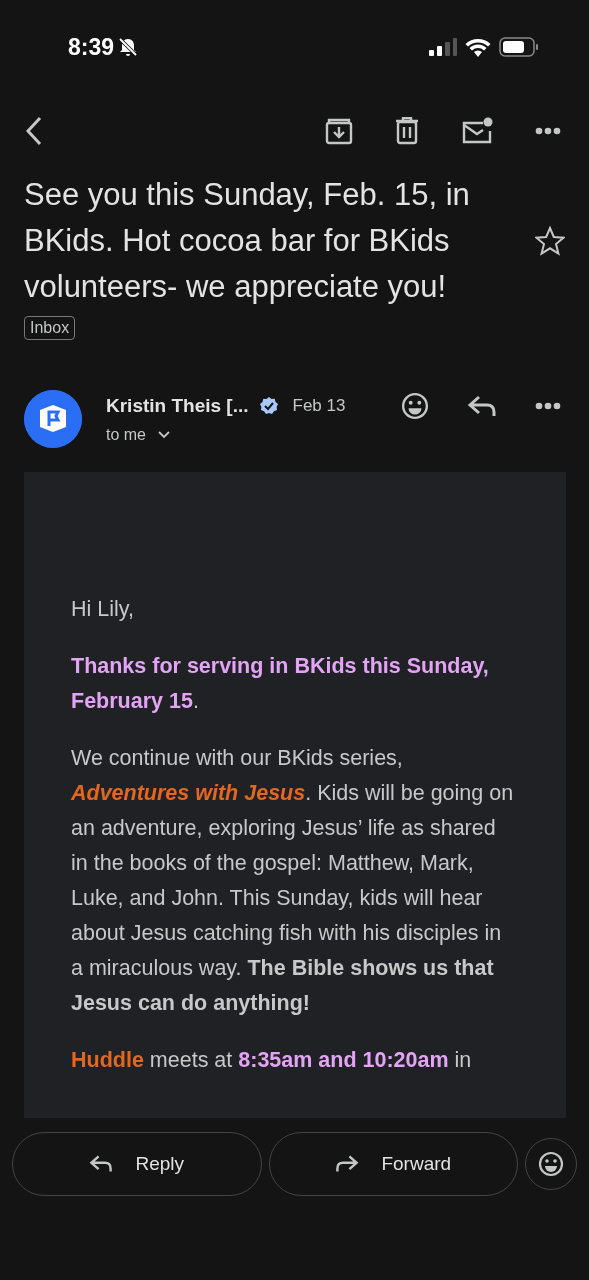 The width and height of the screenshot is (589, 1280). Describe the element at coordinates (34, 131) in the screenshot. I see `back-icon` at that location.